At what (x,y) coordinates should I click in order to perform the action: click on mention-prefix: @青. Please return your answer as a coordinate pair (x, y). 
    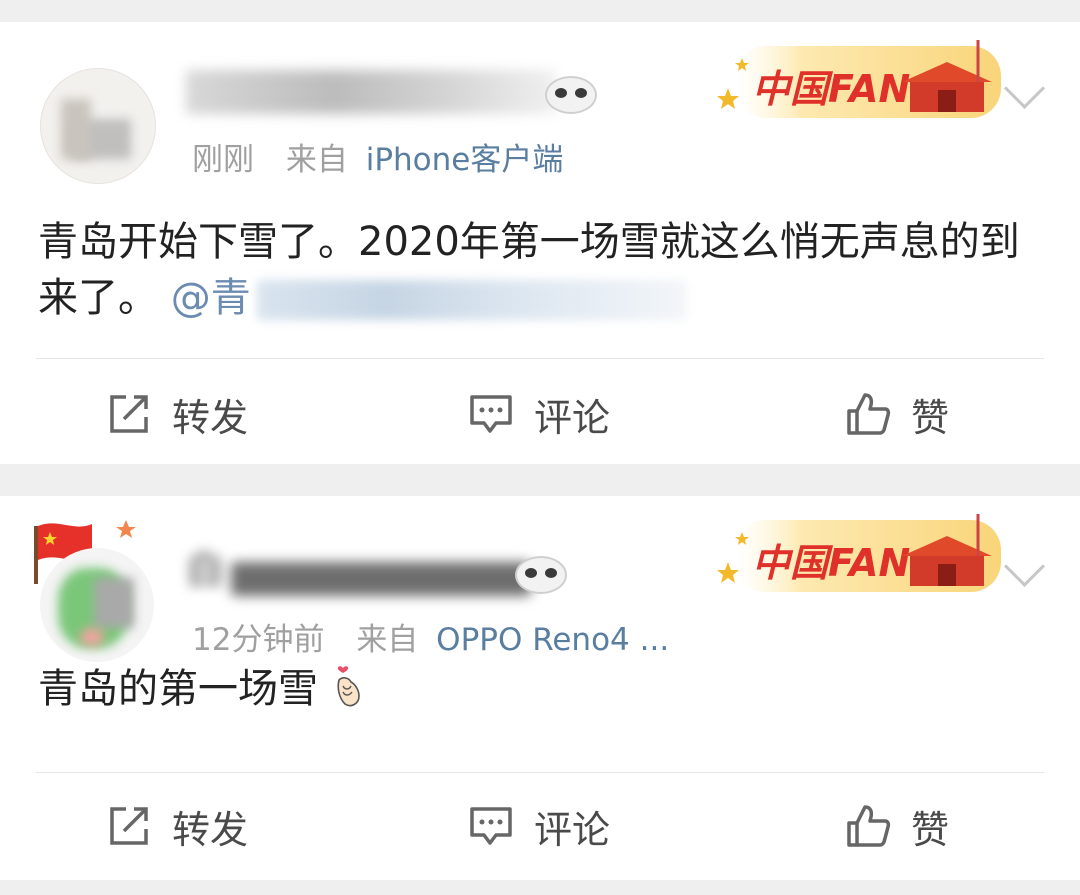
    Looking at the image, I should click on (210, 298).